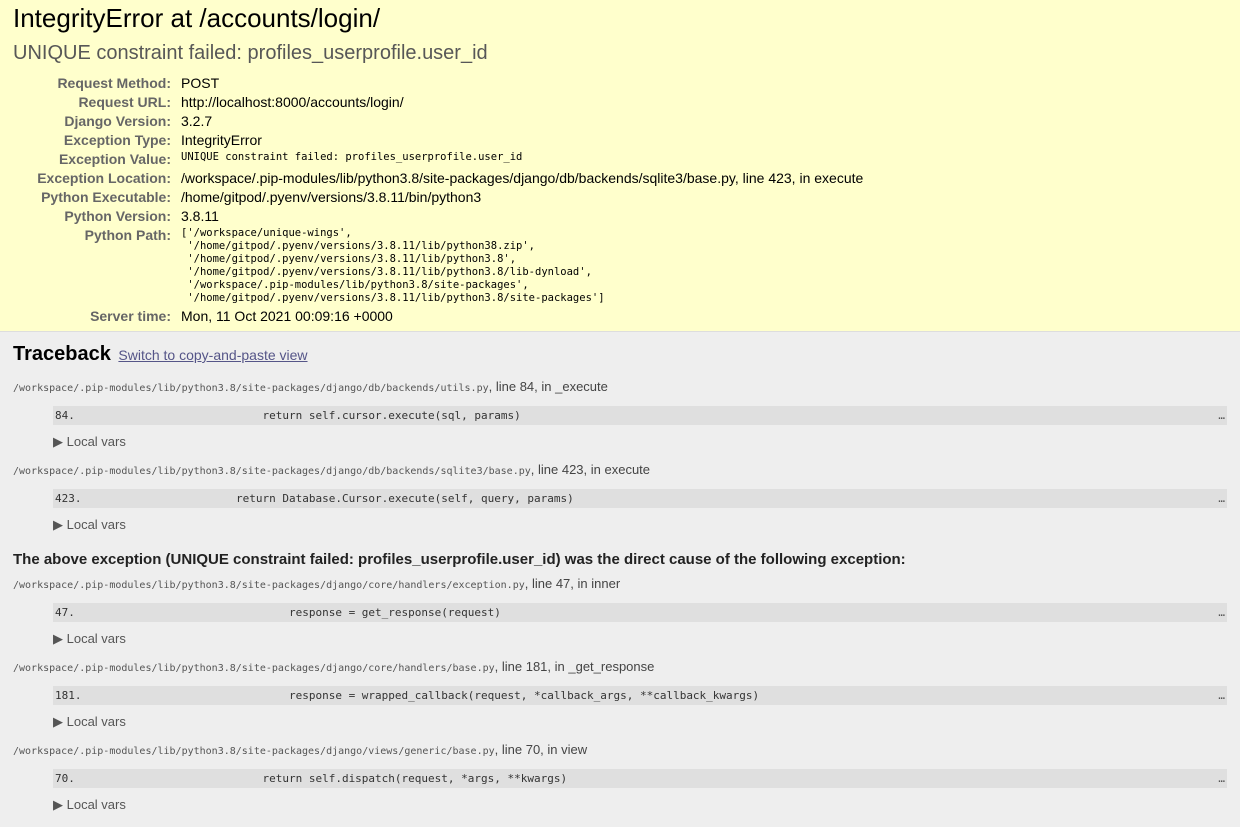 The width and height of the screenshot is (1240, 827). Describe the element at coordinates (541, 749) in the screenshot. I see `frame-location: , line 70, in view` at that location.